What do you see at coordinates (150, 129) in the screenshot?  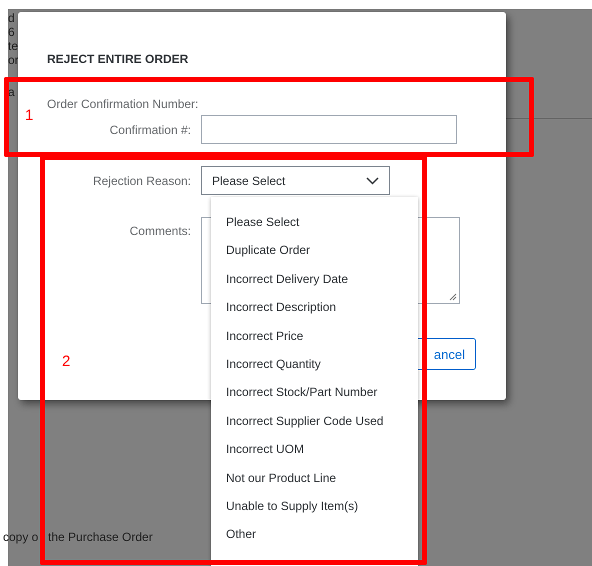 I see `field-label: Confirmation #:` at bounding box center [150, 129].